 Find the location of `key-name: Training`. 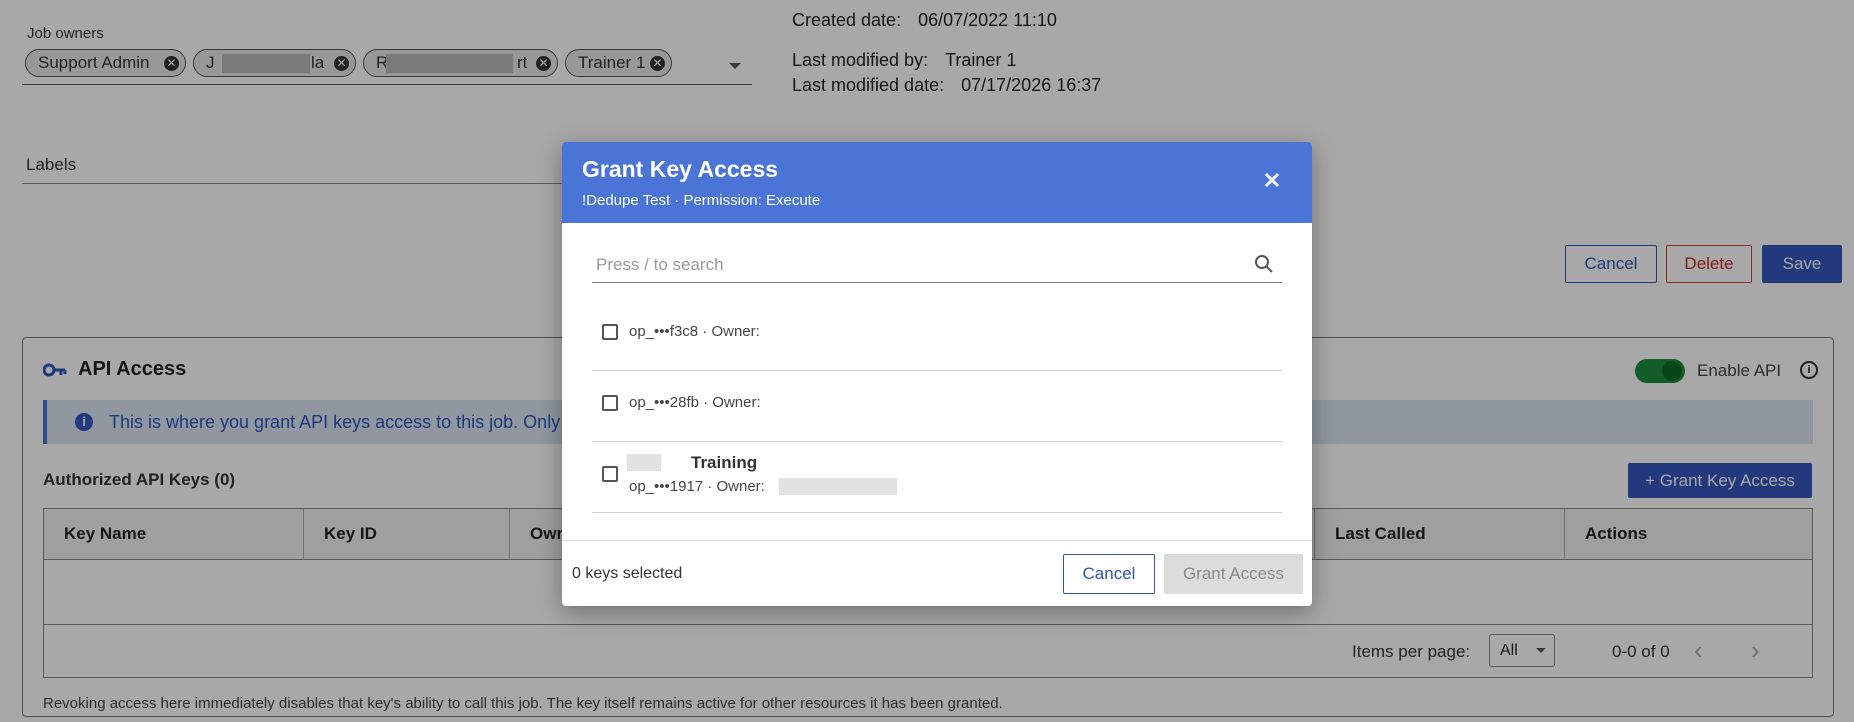

key-name: Training is located at coordinates (724, 462).